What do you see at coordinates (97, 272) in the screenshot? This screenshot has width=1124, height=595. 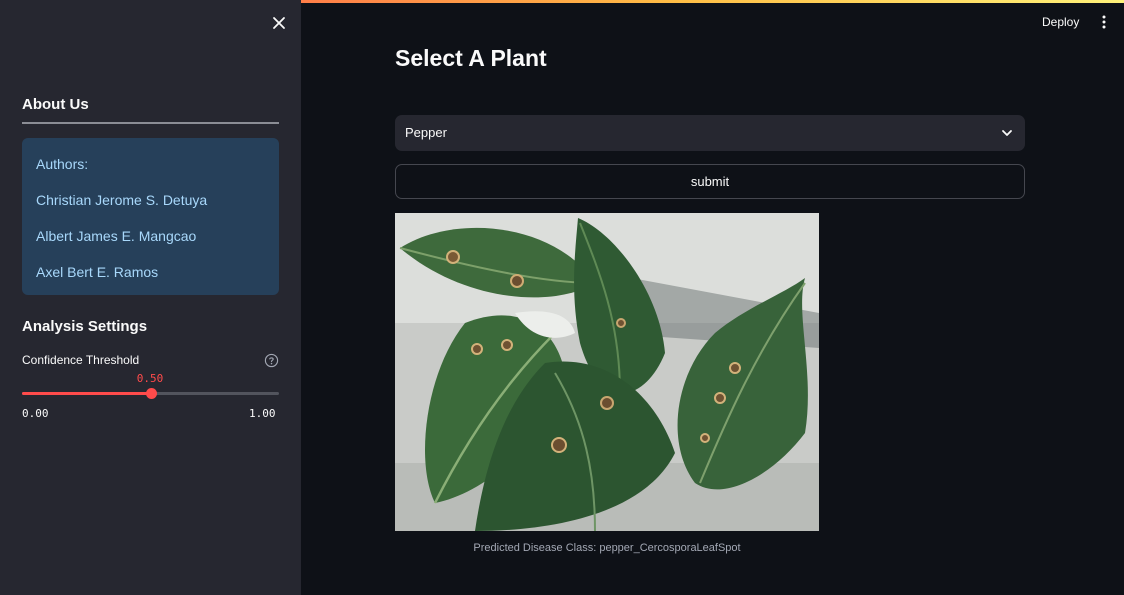 I see `author-name: Axel Bert E. Ramos` at bounding box center [97, 272].